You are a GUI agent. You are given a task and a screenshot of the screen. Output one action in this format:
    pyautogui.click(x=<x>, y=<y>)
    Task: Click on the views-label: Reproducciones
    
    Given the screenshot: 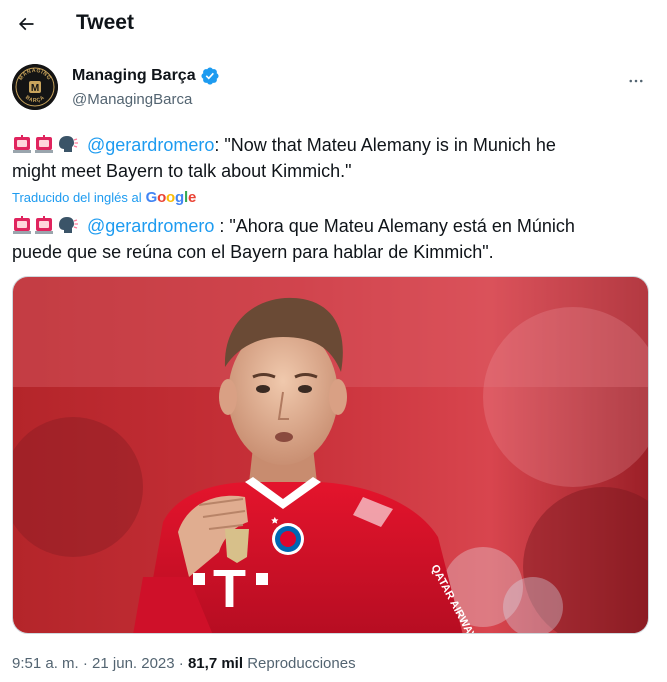 What is the action you would take?
    pyautogui.click(x=301, y=663)
    